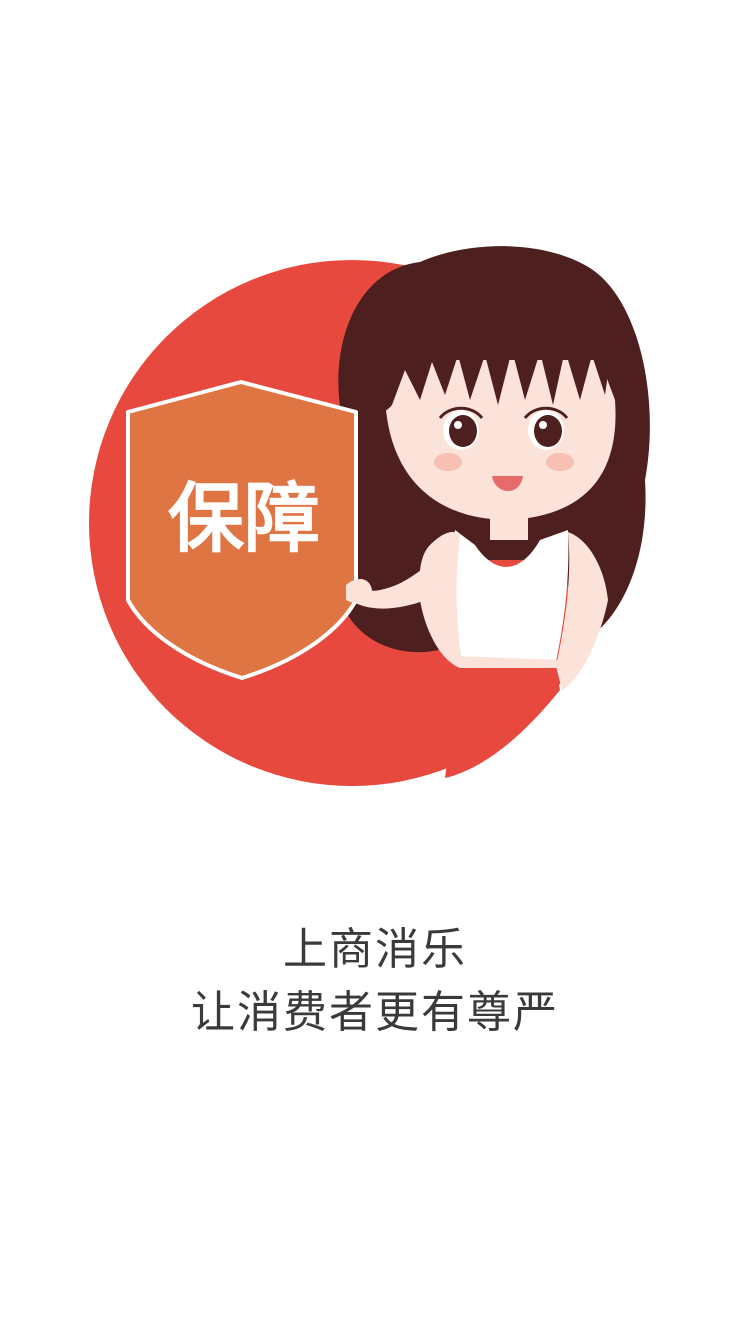  I want to click on skirt, so click(502, 723).